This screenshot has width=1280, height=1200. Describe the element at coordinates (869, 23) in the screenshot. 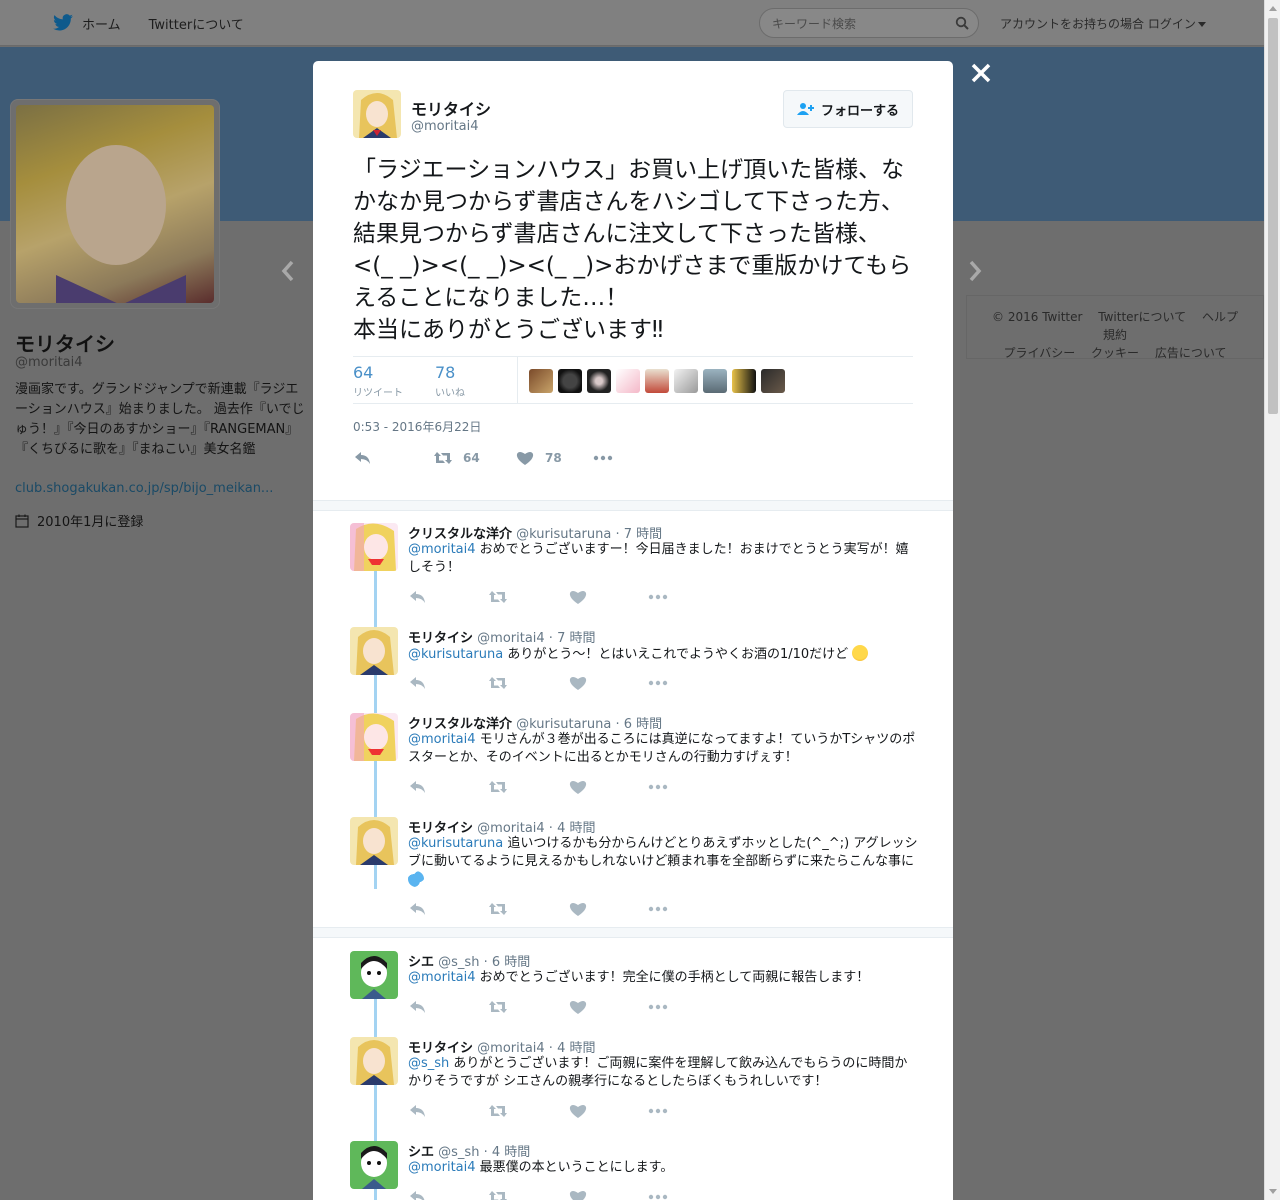

I see `search-input: キーワード検索` at that location.